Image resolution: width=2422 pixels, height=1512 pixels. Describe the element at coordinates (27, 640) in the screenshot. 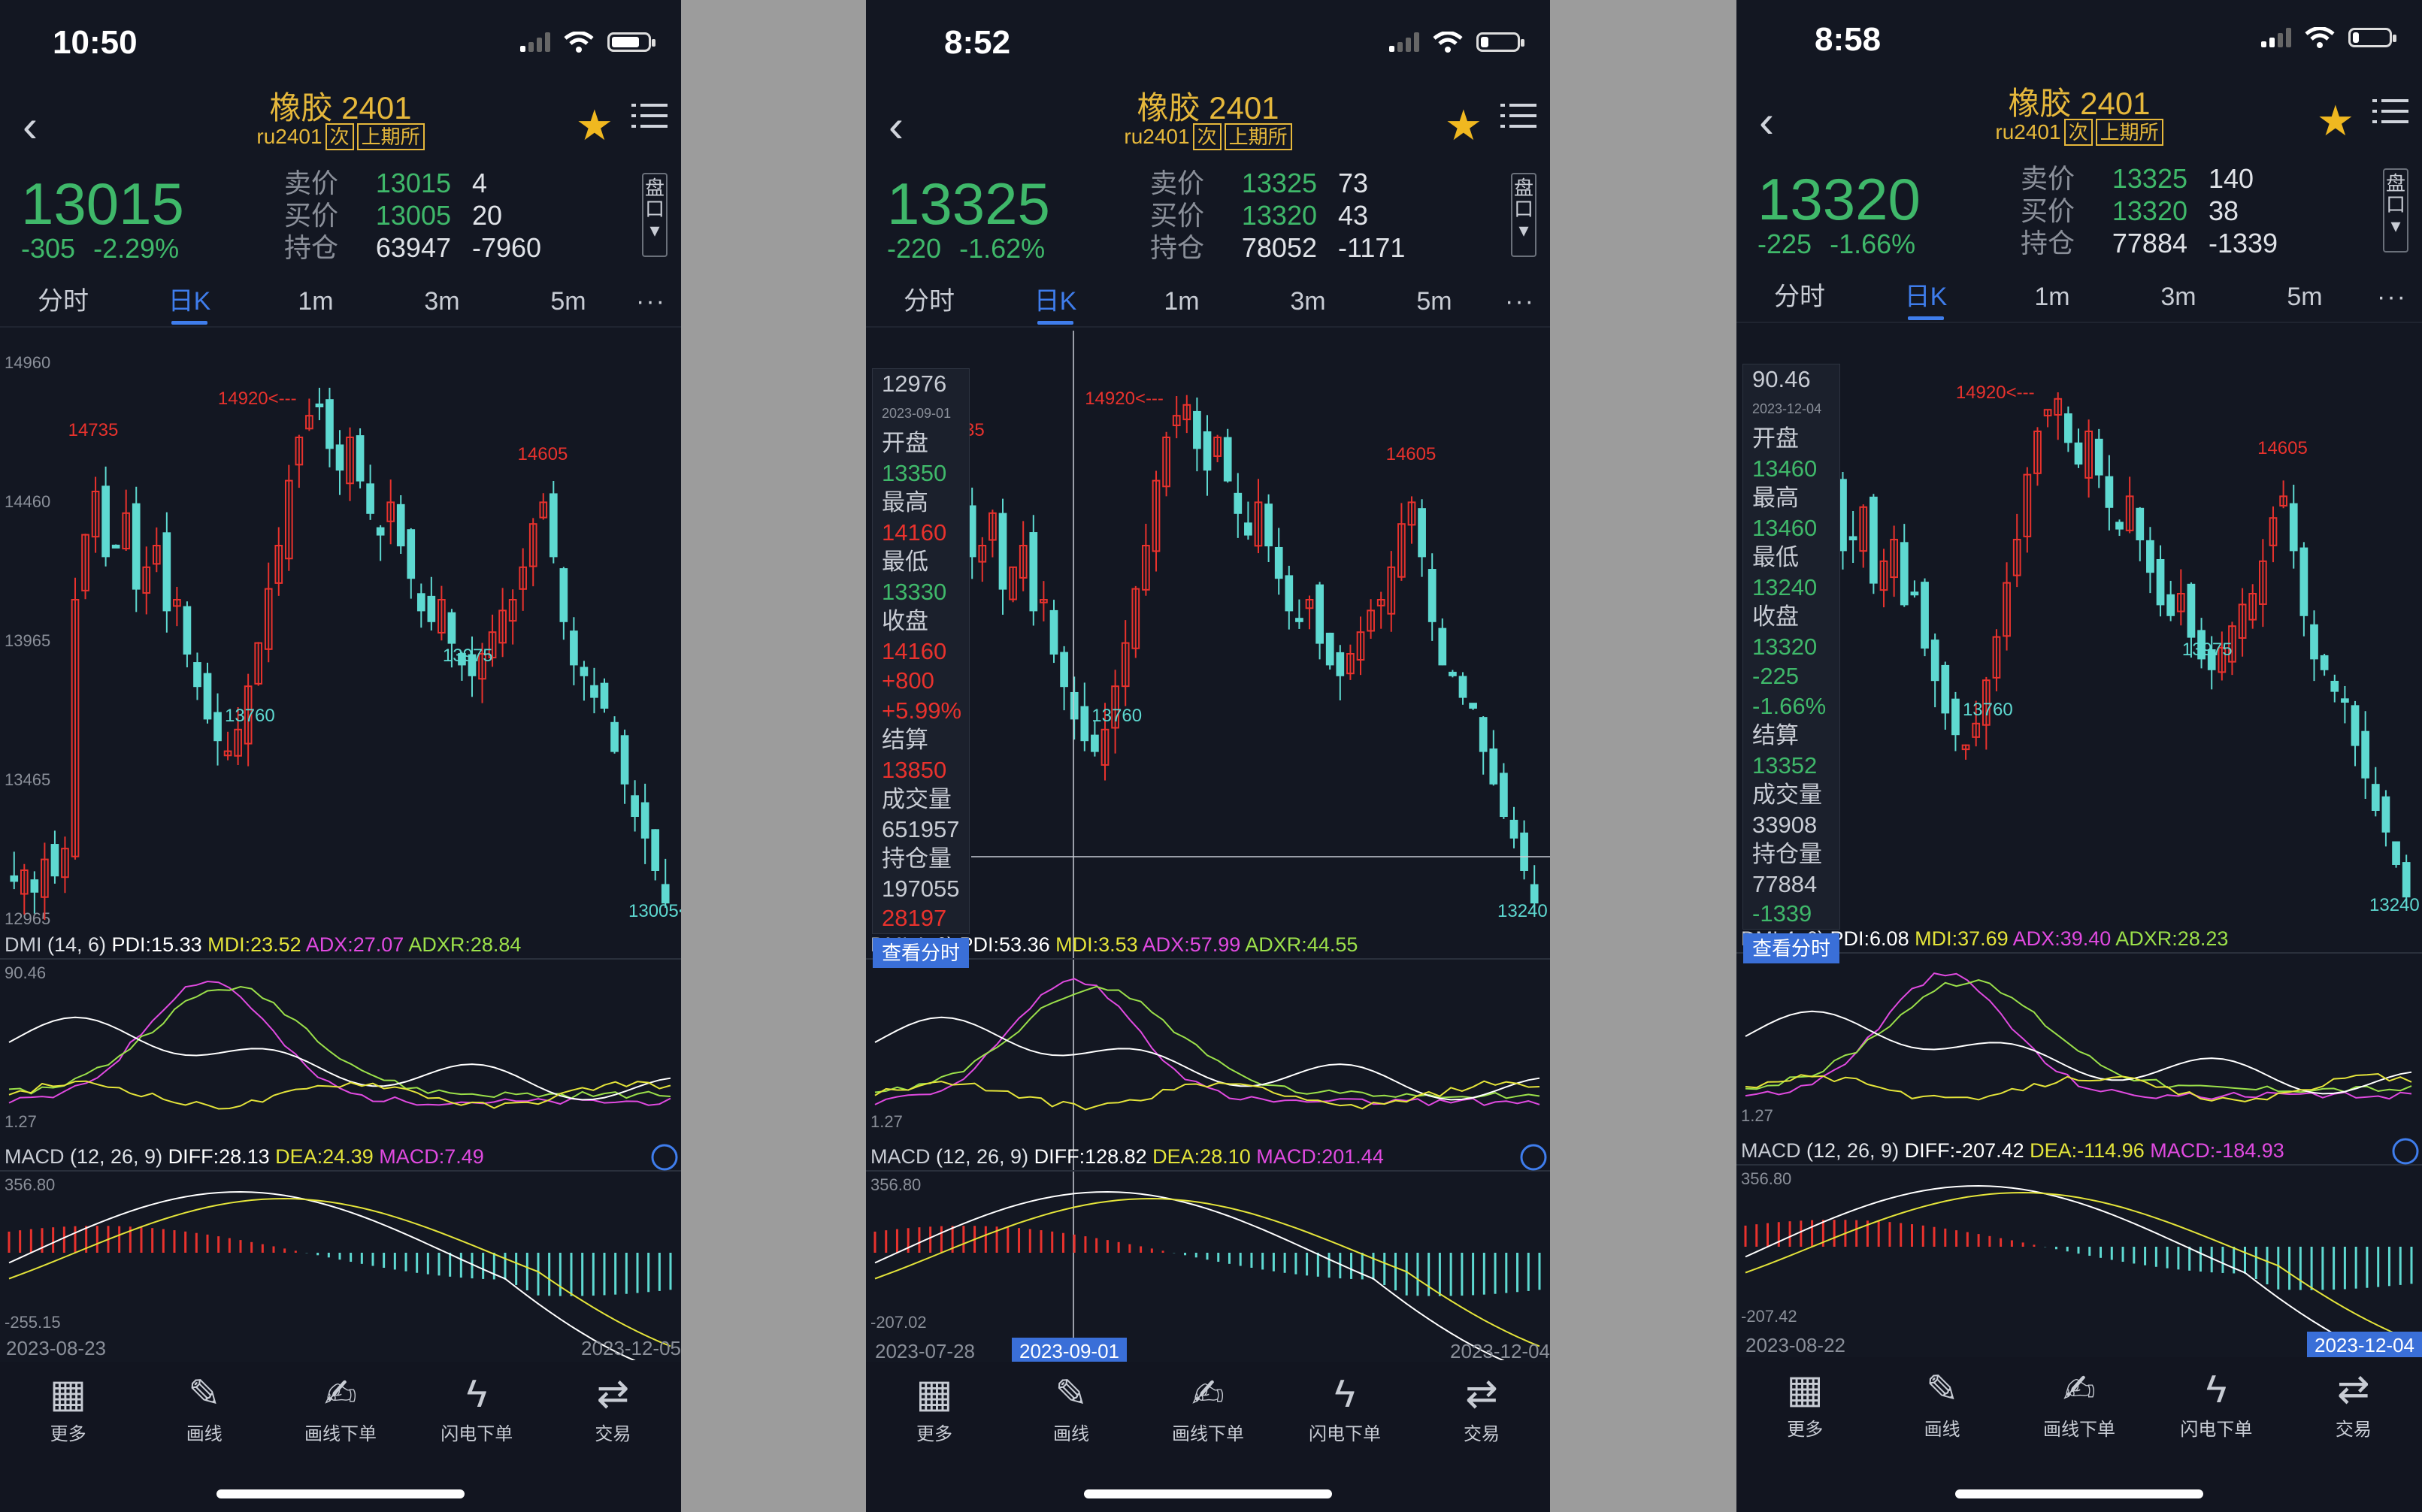

I see `y-axis-label: 13965` at that location.